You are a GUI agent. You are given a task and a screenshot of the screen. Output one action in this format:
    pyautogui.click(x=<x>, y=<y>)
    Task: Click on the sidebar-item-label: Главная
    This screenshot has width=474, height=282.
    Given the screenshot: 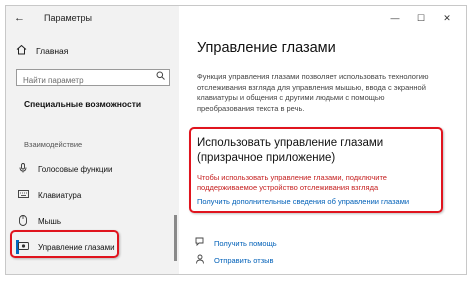 What is the action you would take?
    pyautogui.click(x=52, y=51)
    